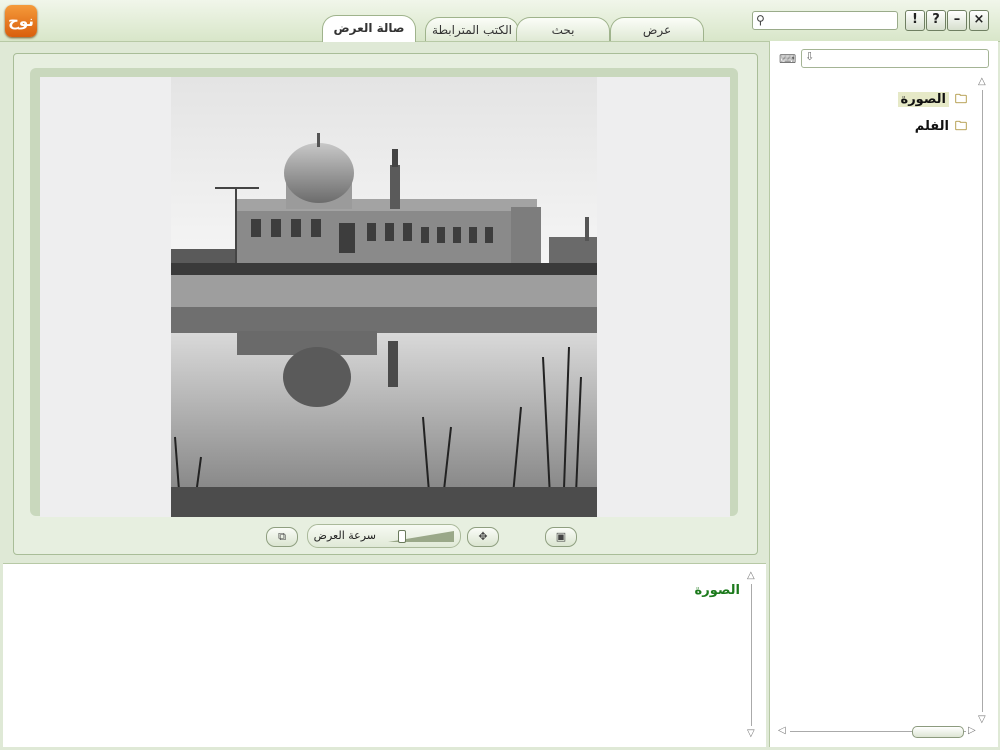 The width and height of the screenshot is (1000, 750). I want to click on search-input: ⚲, so click(825, 20).